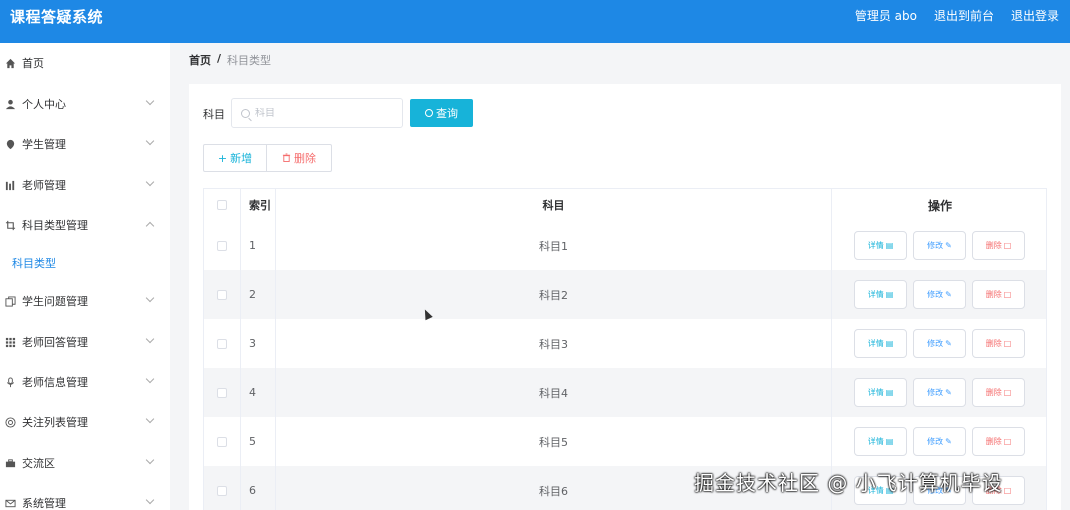  I want to click on search-box, so click(317, 113).